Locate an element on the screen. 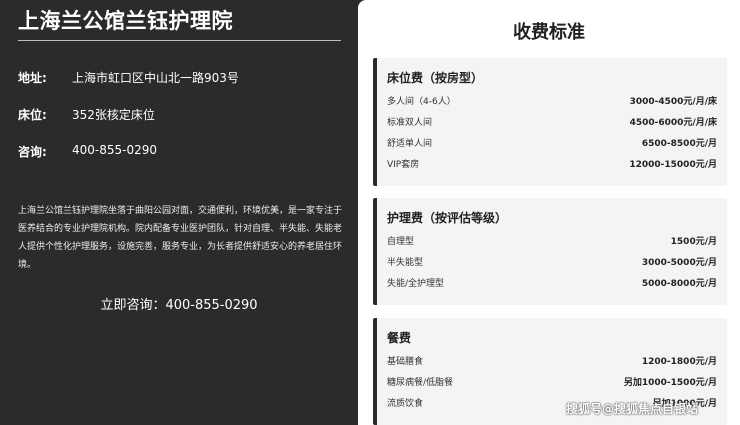  price-row: 舒适单人间 6500-8500元/月 is located at coordinates (552, 144).